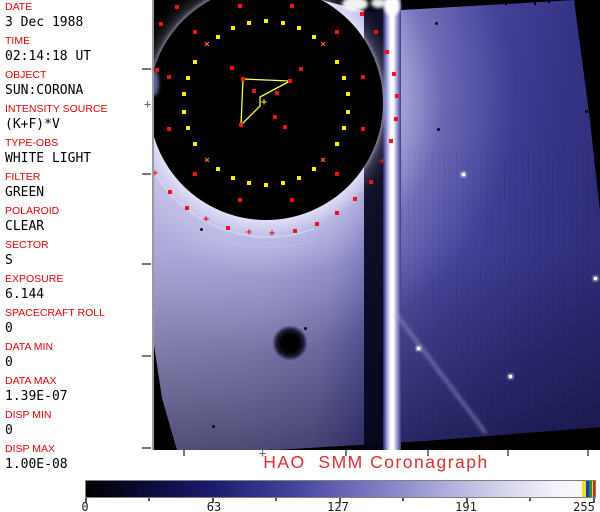 The image size is (600, 512). What do you see at coordinates (36, 464) in the screenshot?
I see `field-value: 1.00E-08` at bounding box center [36, 464].